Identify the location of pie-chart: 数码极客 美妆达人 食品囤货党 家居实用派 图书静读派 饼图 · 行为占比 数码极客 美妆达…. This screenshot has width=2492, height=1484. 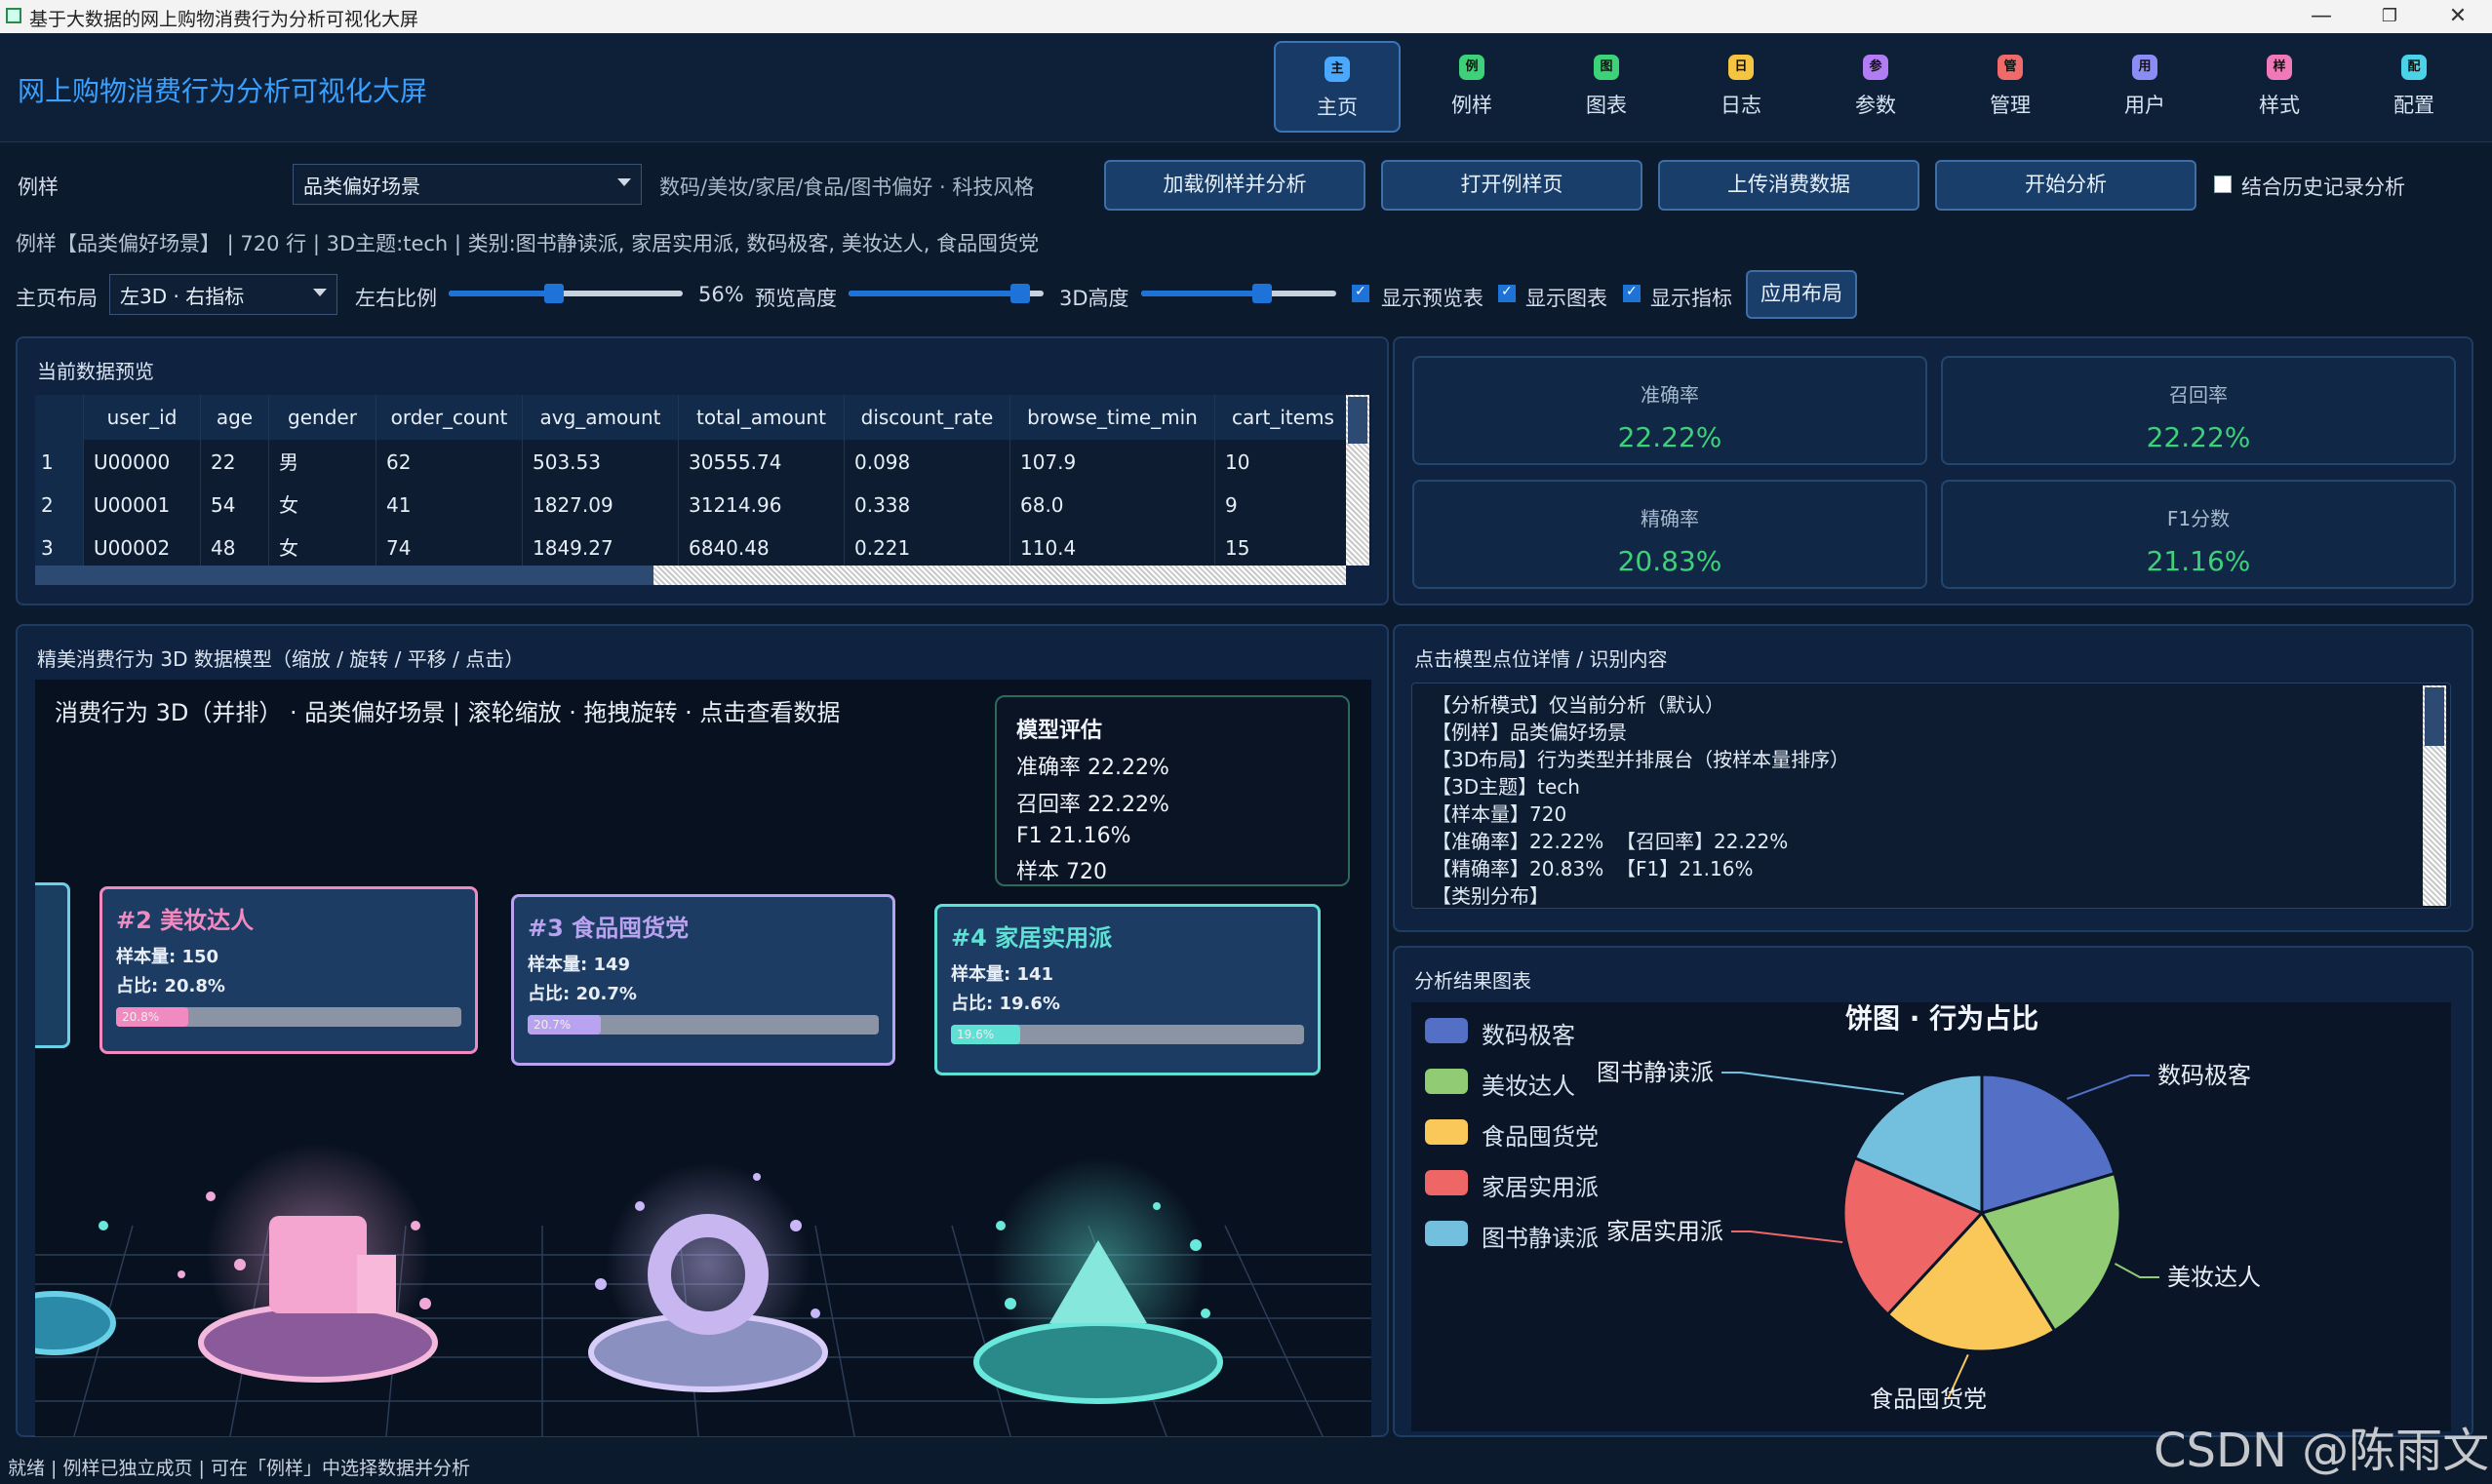
(1931, 1216).